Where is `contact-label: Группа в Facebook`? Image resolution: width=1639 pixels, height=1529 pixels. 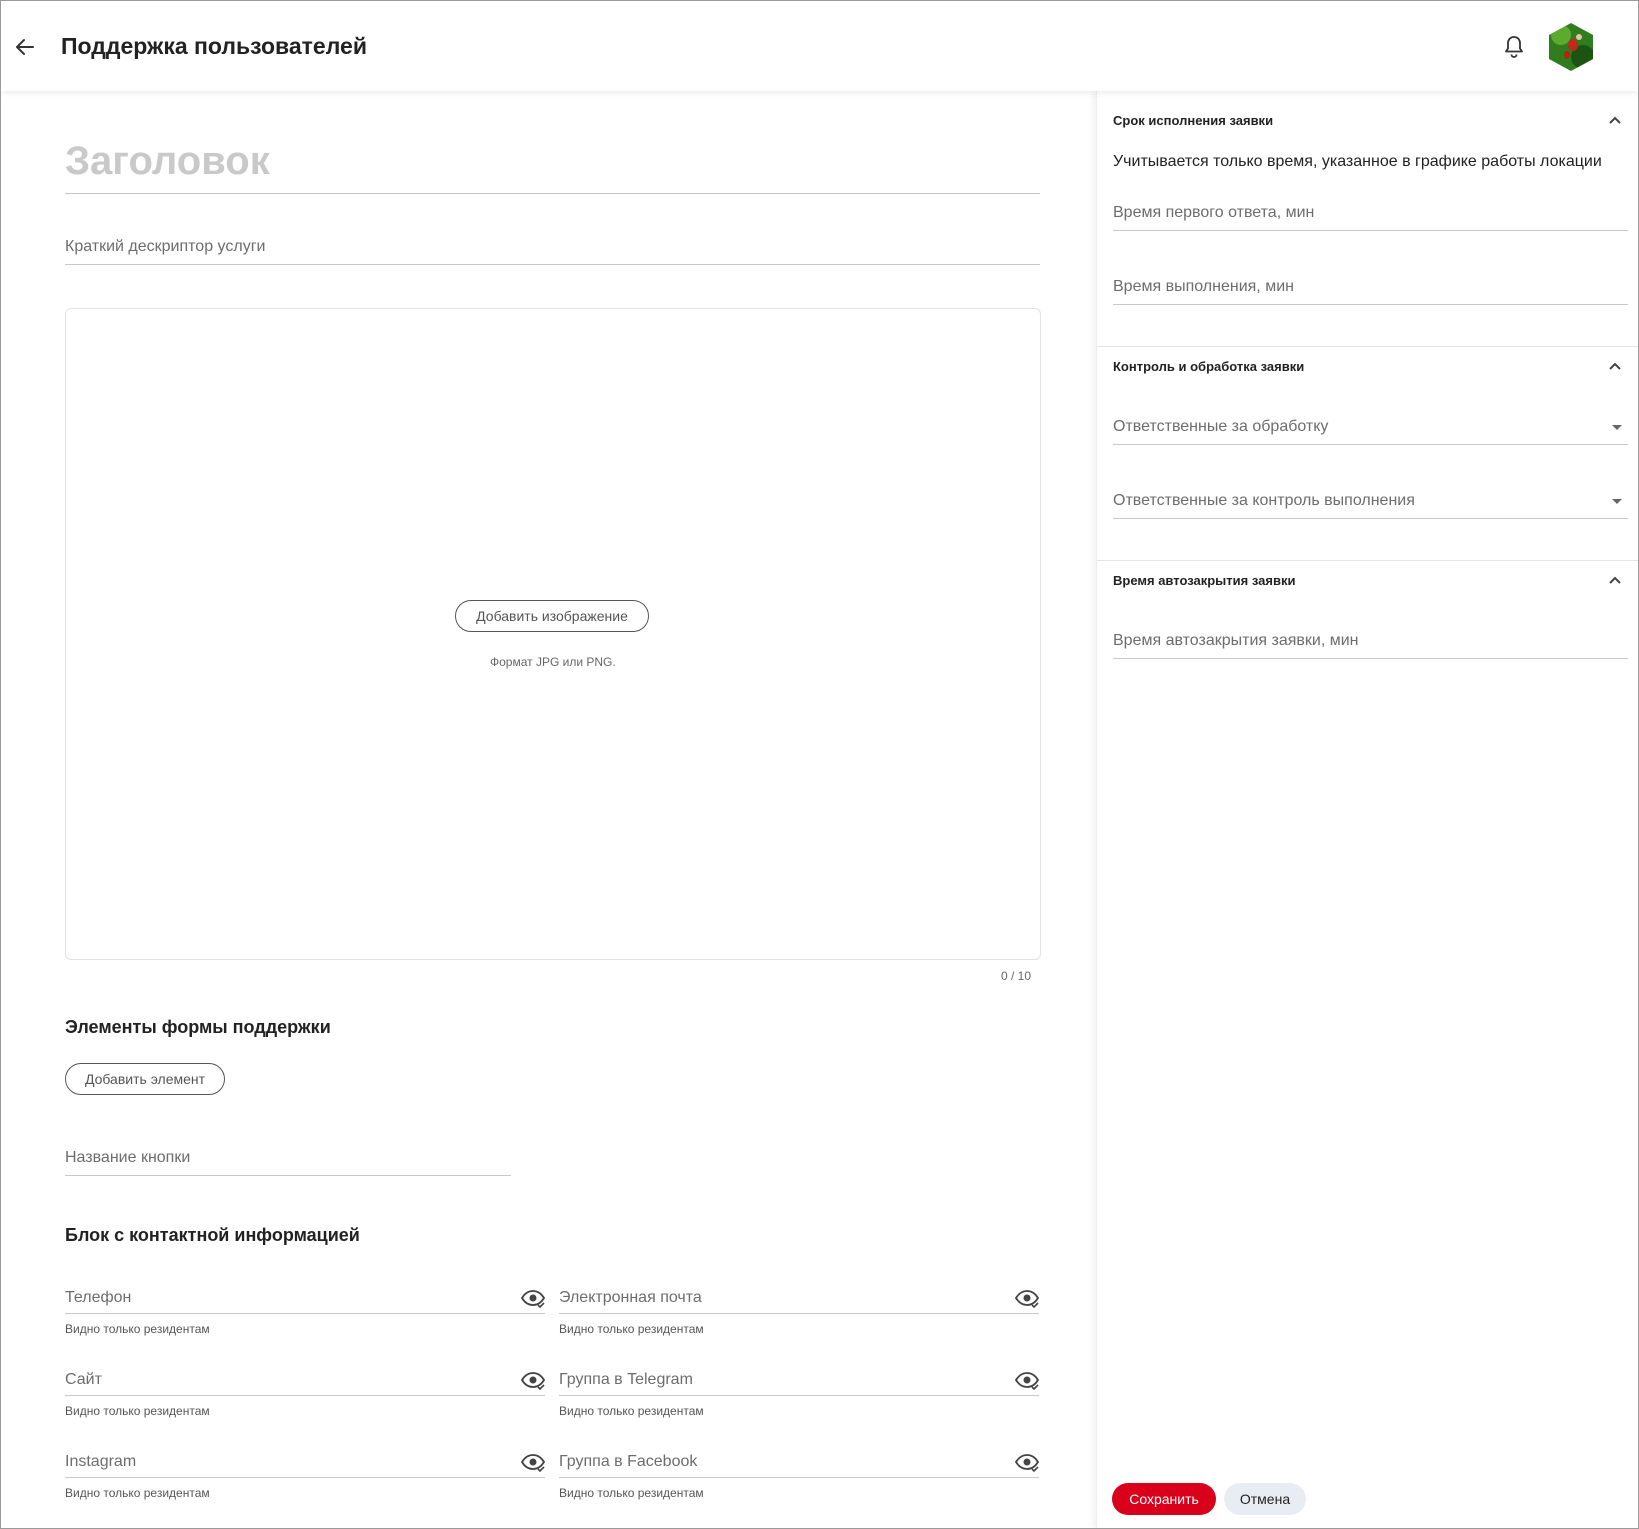 contact-label: Группа в Facebook is located at coordinates (628, 1461).